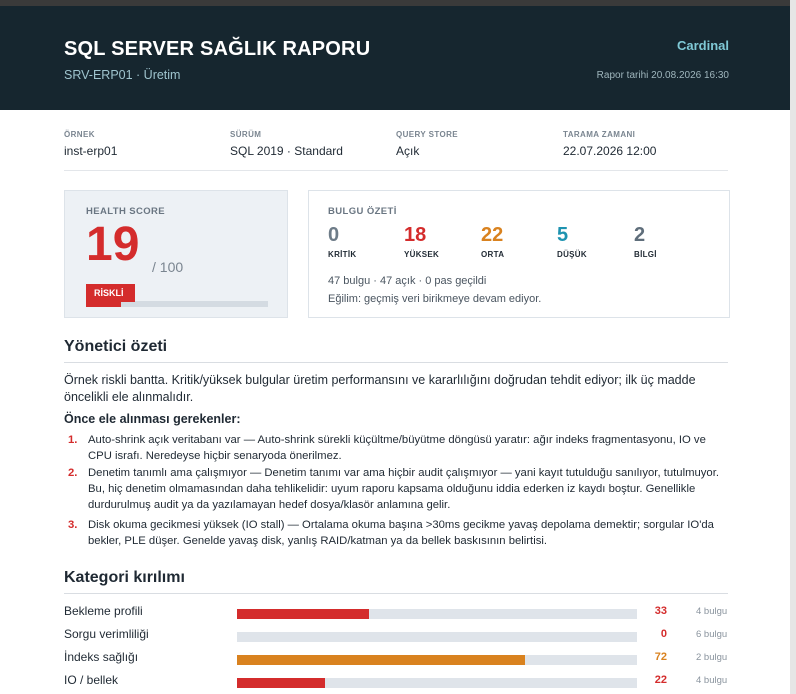 This screenshot has width=796, height=694. What do you see at coordinates (660, 680) in the screenshot?
I see `category-score: 22` at bounding box center [660, 680].